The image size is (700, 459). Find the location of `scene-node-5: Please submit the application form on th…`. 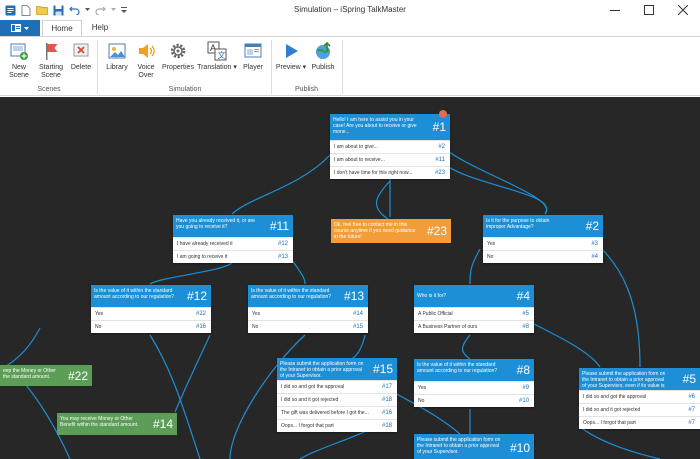

scene-node-5: Please submit the application form on th… is located at coordinates (639, 398).